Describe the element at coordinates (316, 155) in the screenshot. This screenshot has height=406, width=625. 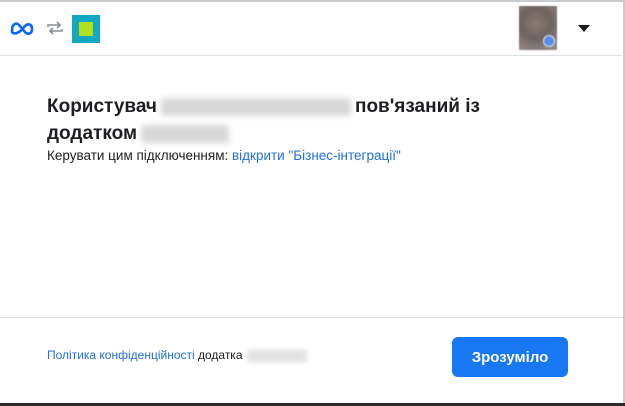
I see `business-integrations-link: відкрити "Бізнес-інтеграції"` at that location.